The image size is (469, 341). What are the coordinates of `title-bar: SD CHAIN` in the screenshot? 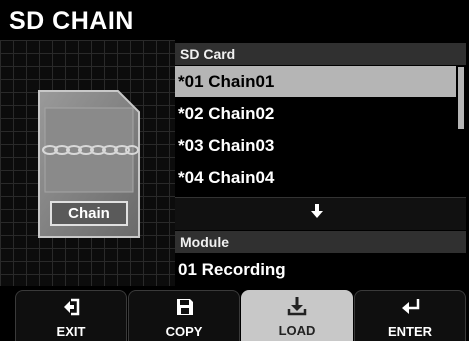 It's located at (234, 20).